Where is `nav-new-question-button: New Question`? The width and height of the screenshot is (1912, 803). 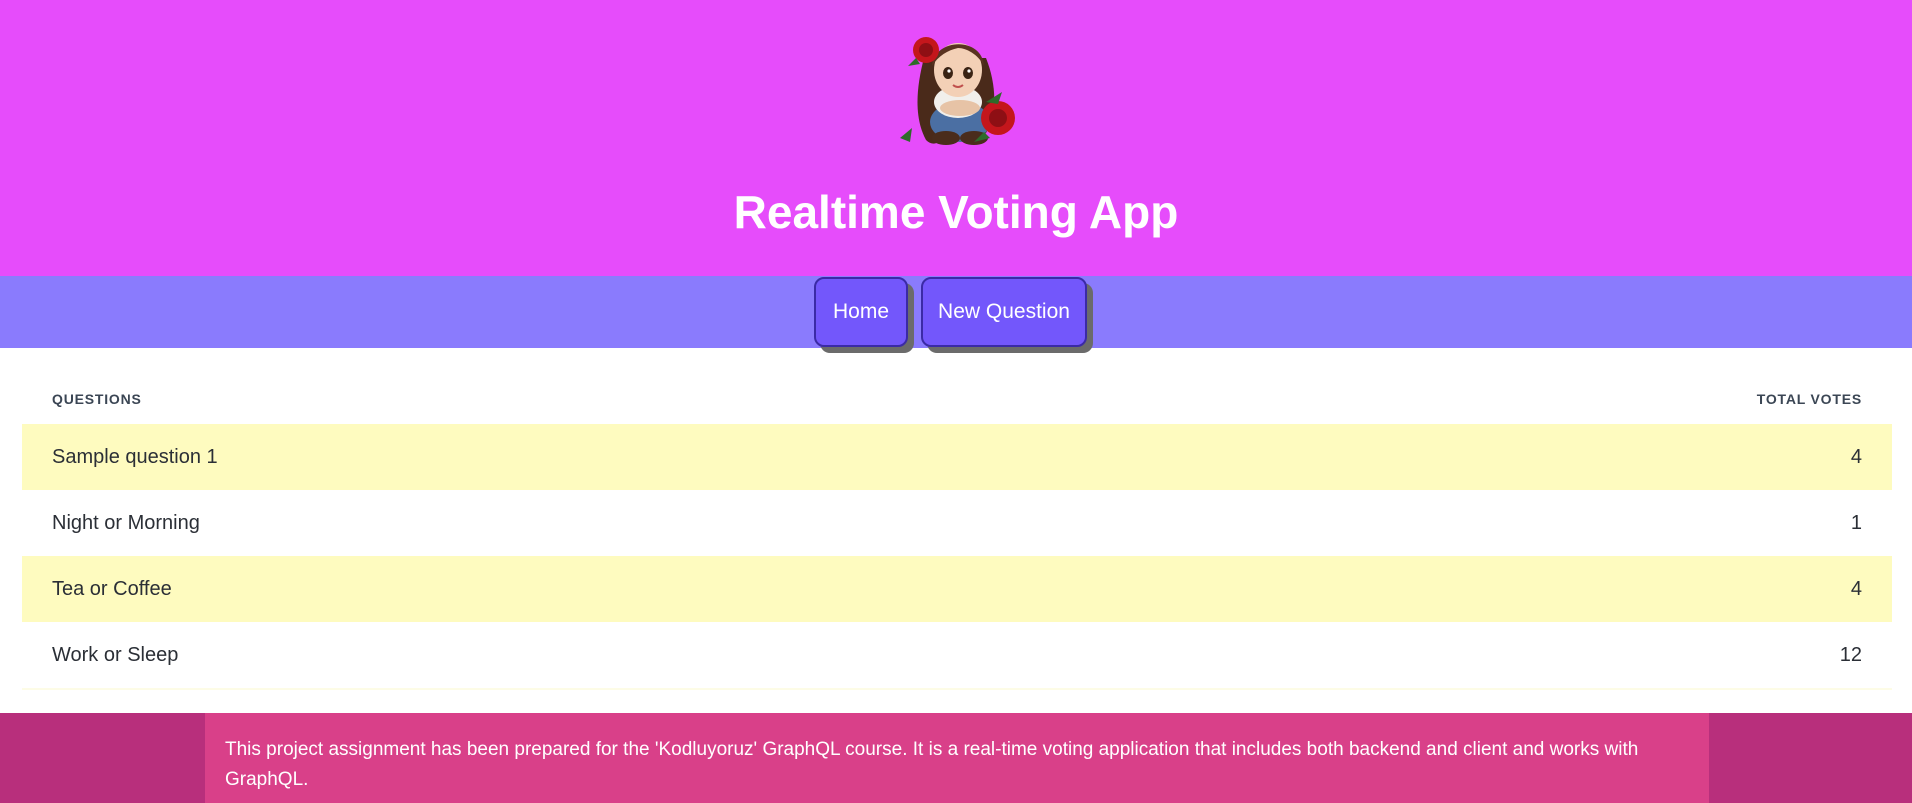 nav-new-question-button: New Question is located at coordinates (1004, 312).